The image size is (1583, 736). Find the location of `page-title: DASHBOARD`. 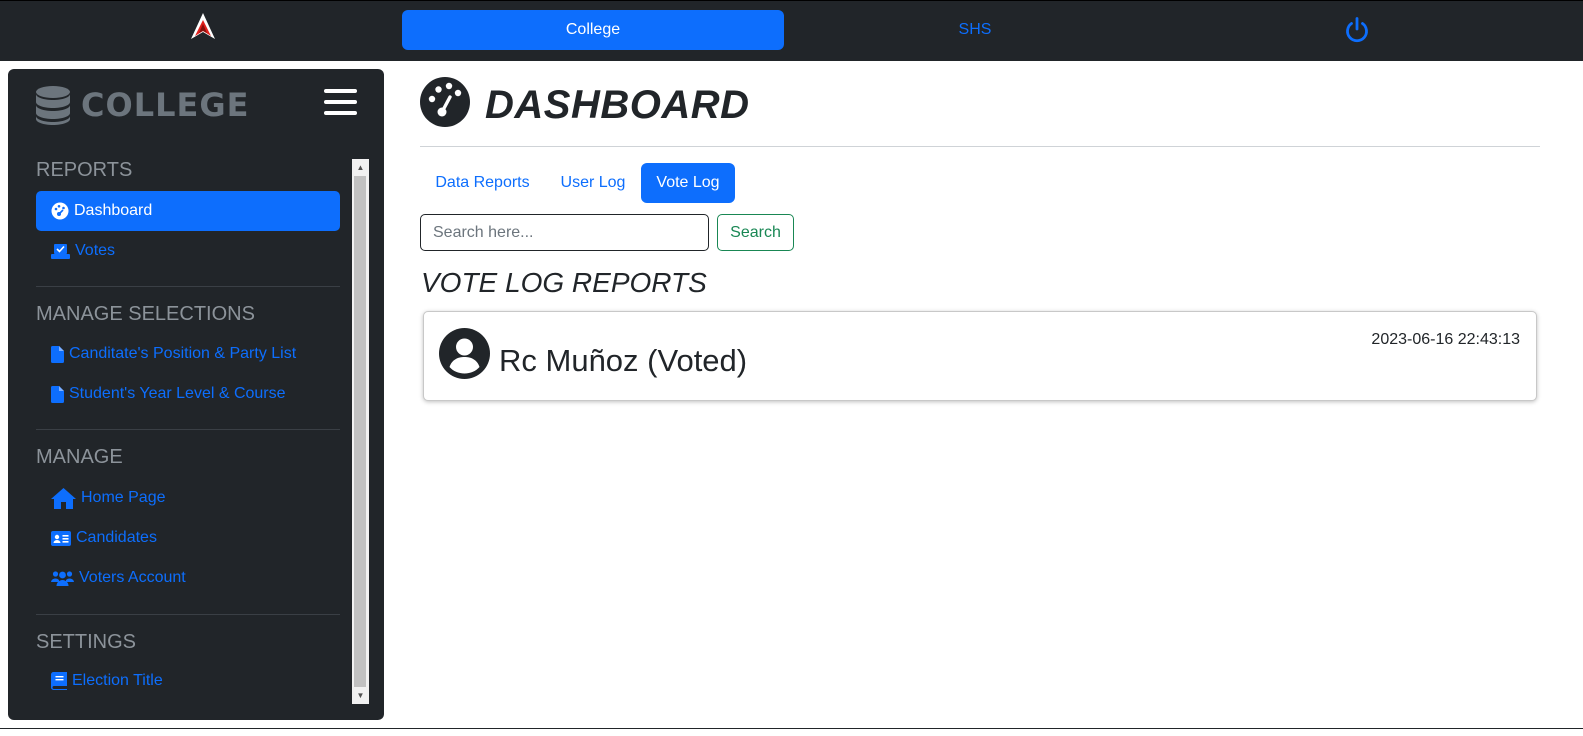

page-title: DASHBOARD is located at coordinates (617, 105).